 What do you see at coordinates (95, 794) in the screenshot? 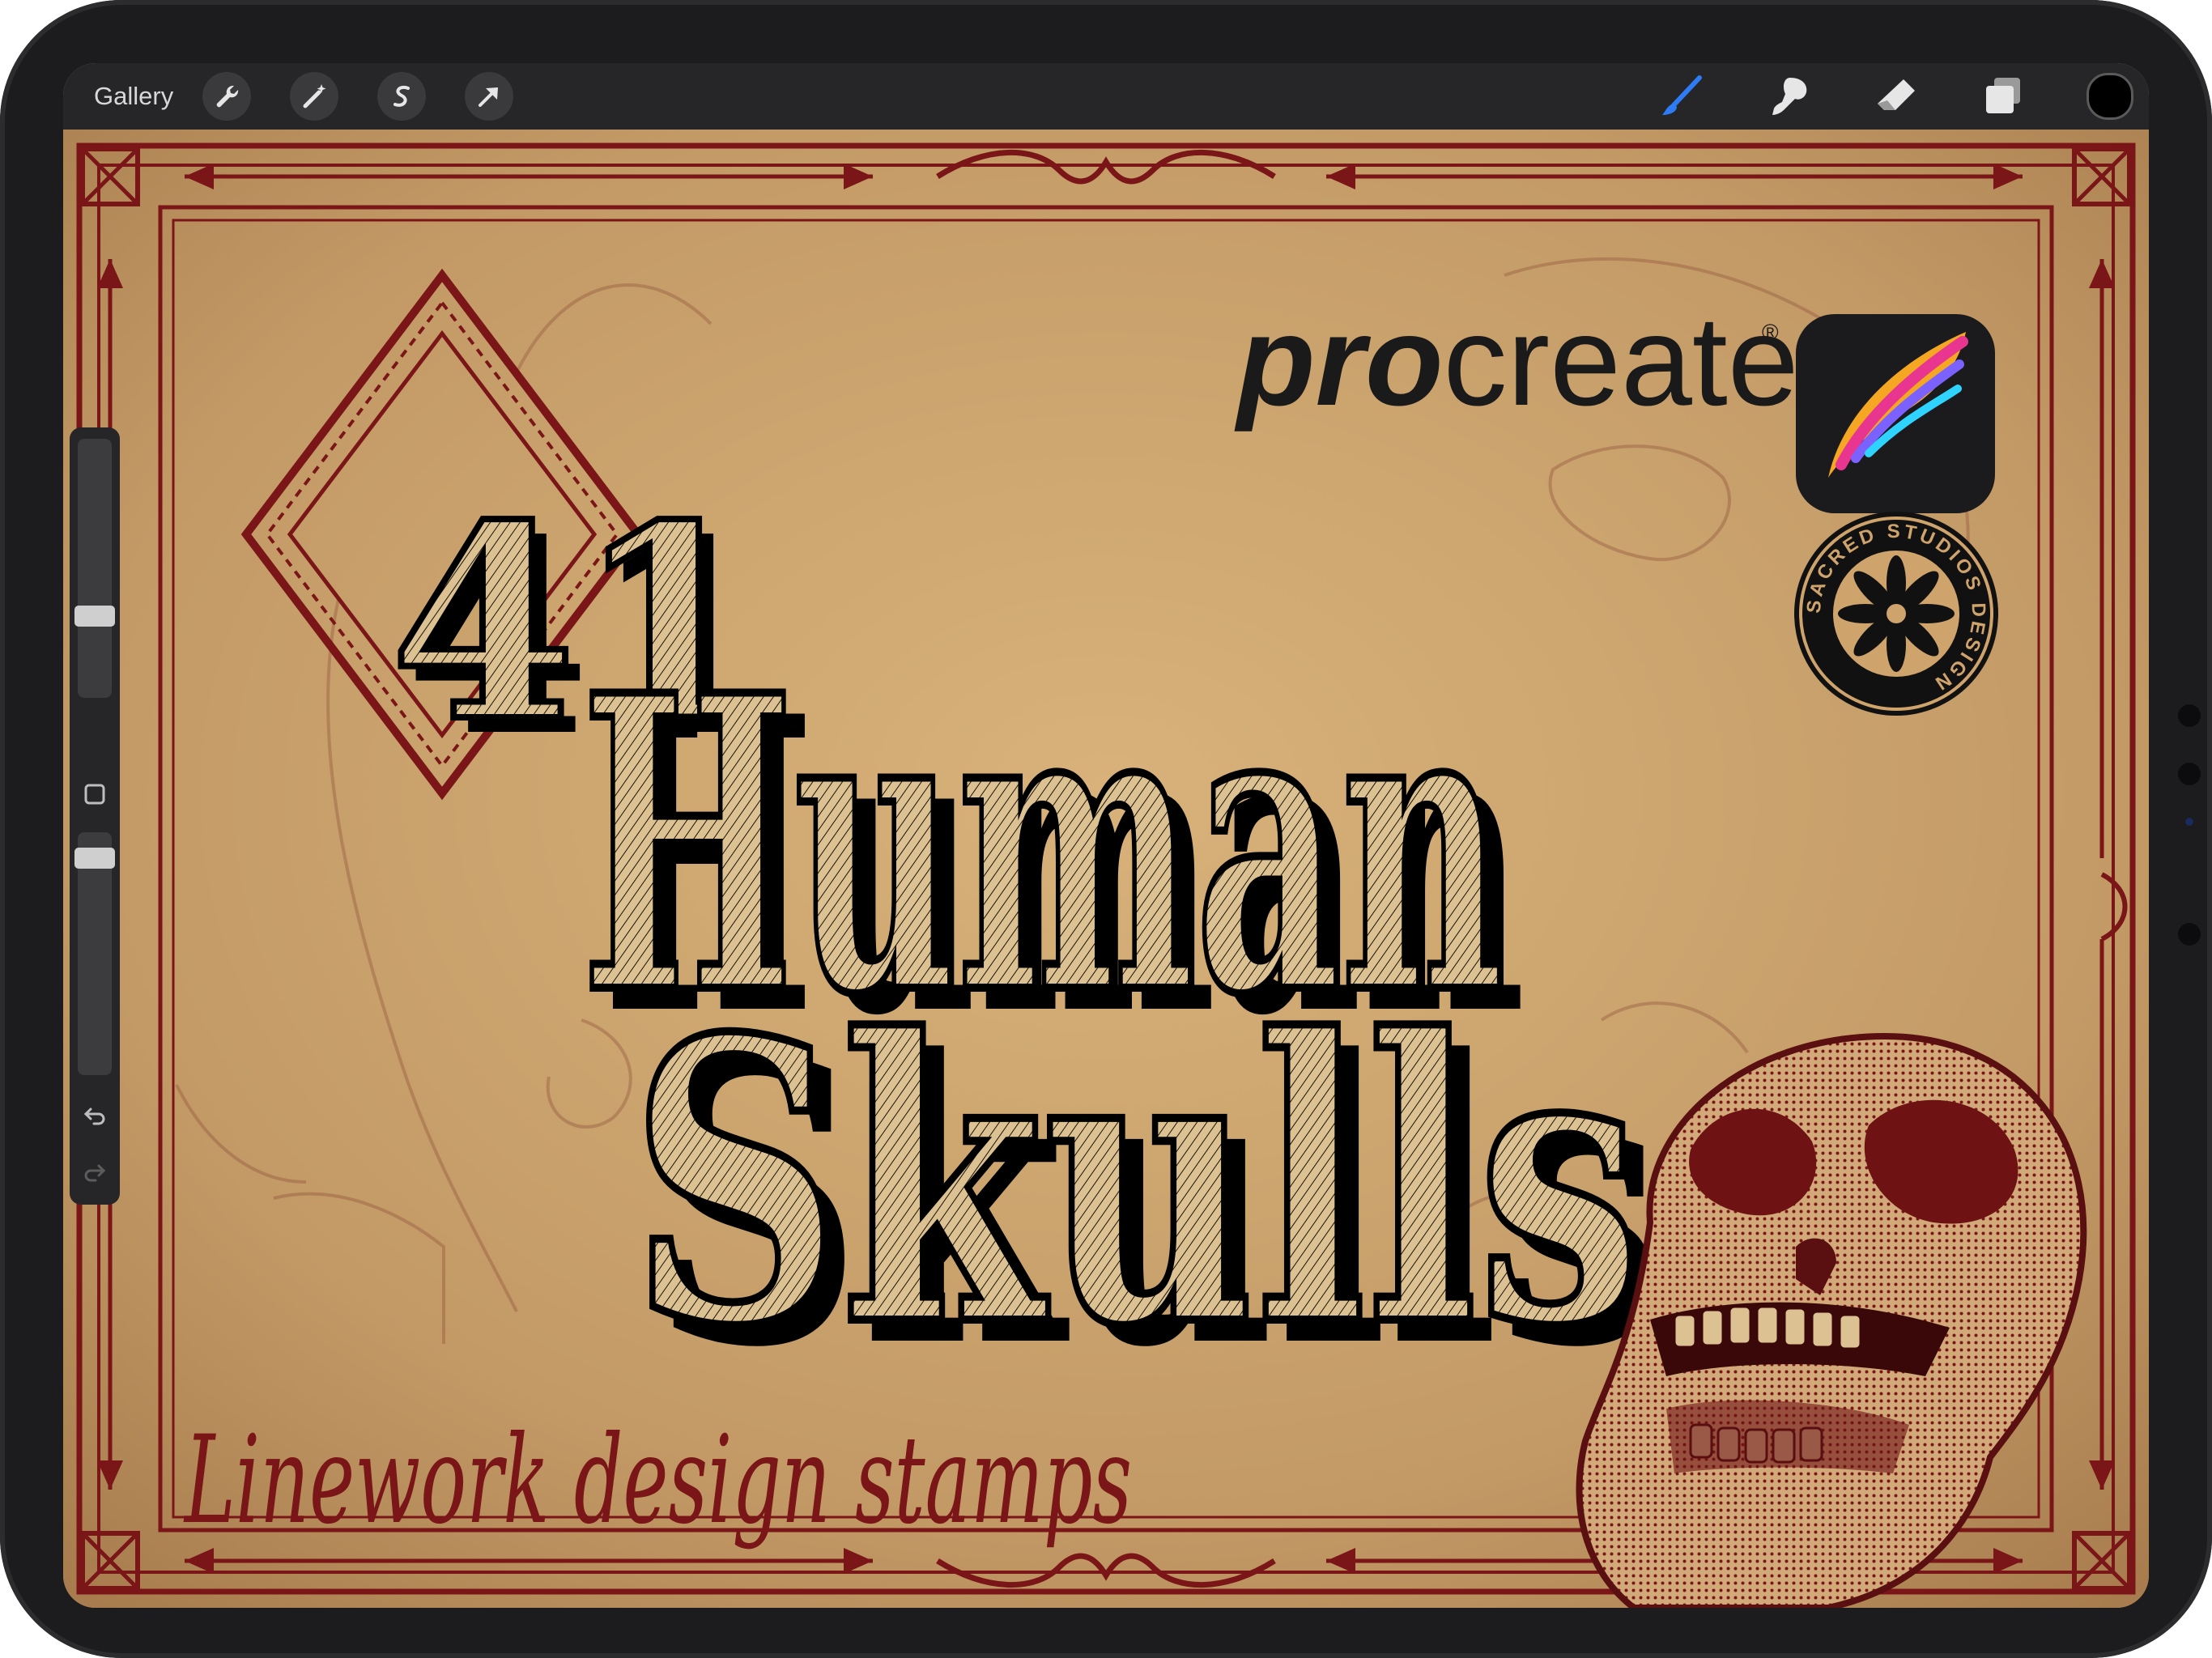
I see `square-modify-icon` at bounding box center [95, 794].